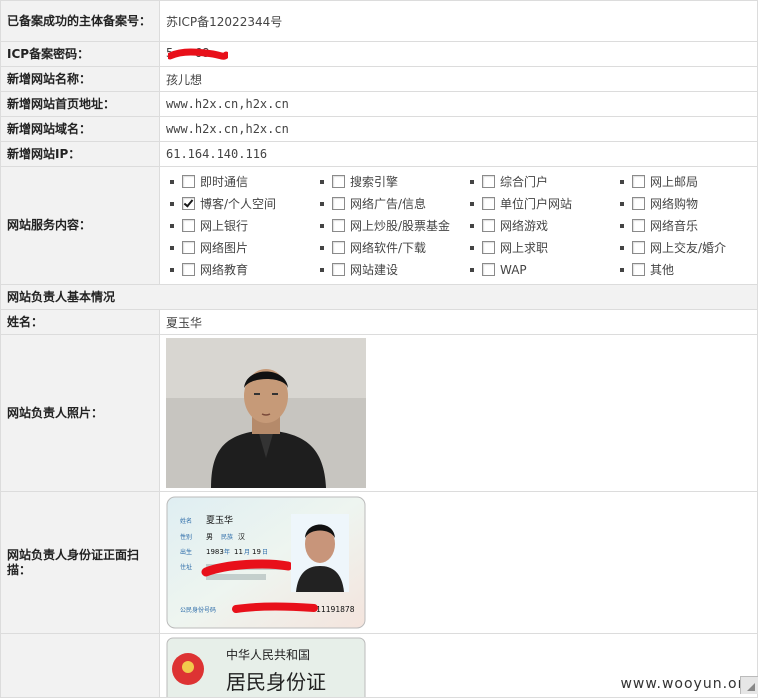 The width and height of the screenshot is (758, 698). I want to click on icp-password-label: ICP备案密码：, so click(80, 54).